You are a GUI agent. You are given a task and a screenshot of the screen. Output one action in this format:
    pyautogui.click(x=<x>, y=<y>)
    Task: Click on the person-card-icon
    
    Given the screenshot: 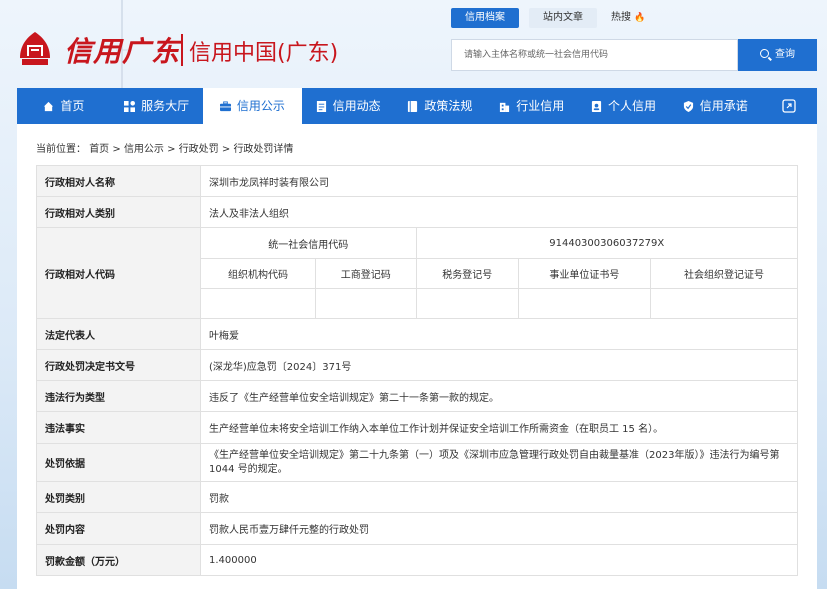 What is the action you would take?
    pyautogui.click(x=596, y=106)
    